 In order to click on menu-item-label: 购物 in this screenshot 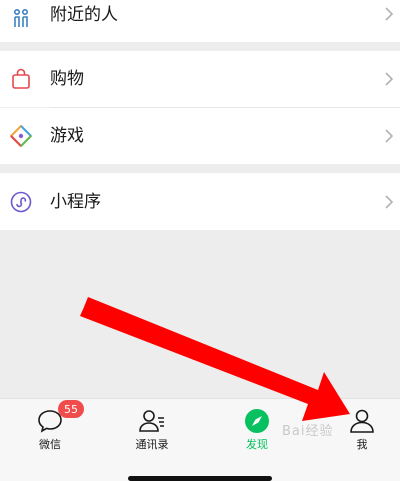, I will do `click(67, 79)`.